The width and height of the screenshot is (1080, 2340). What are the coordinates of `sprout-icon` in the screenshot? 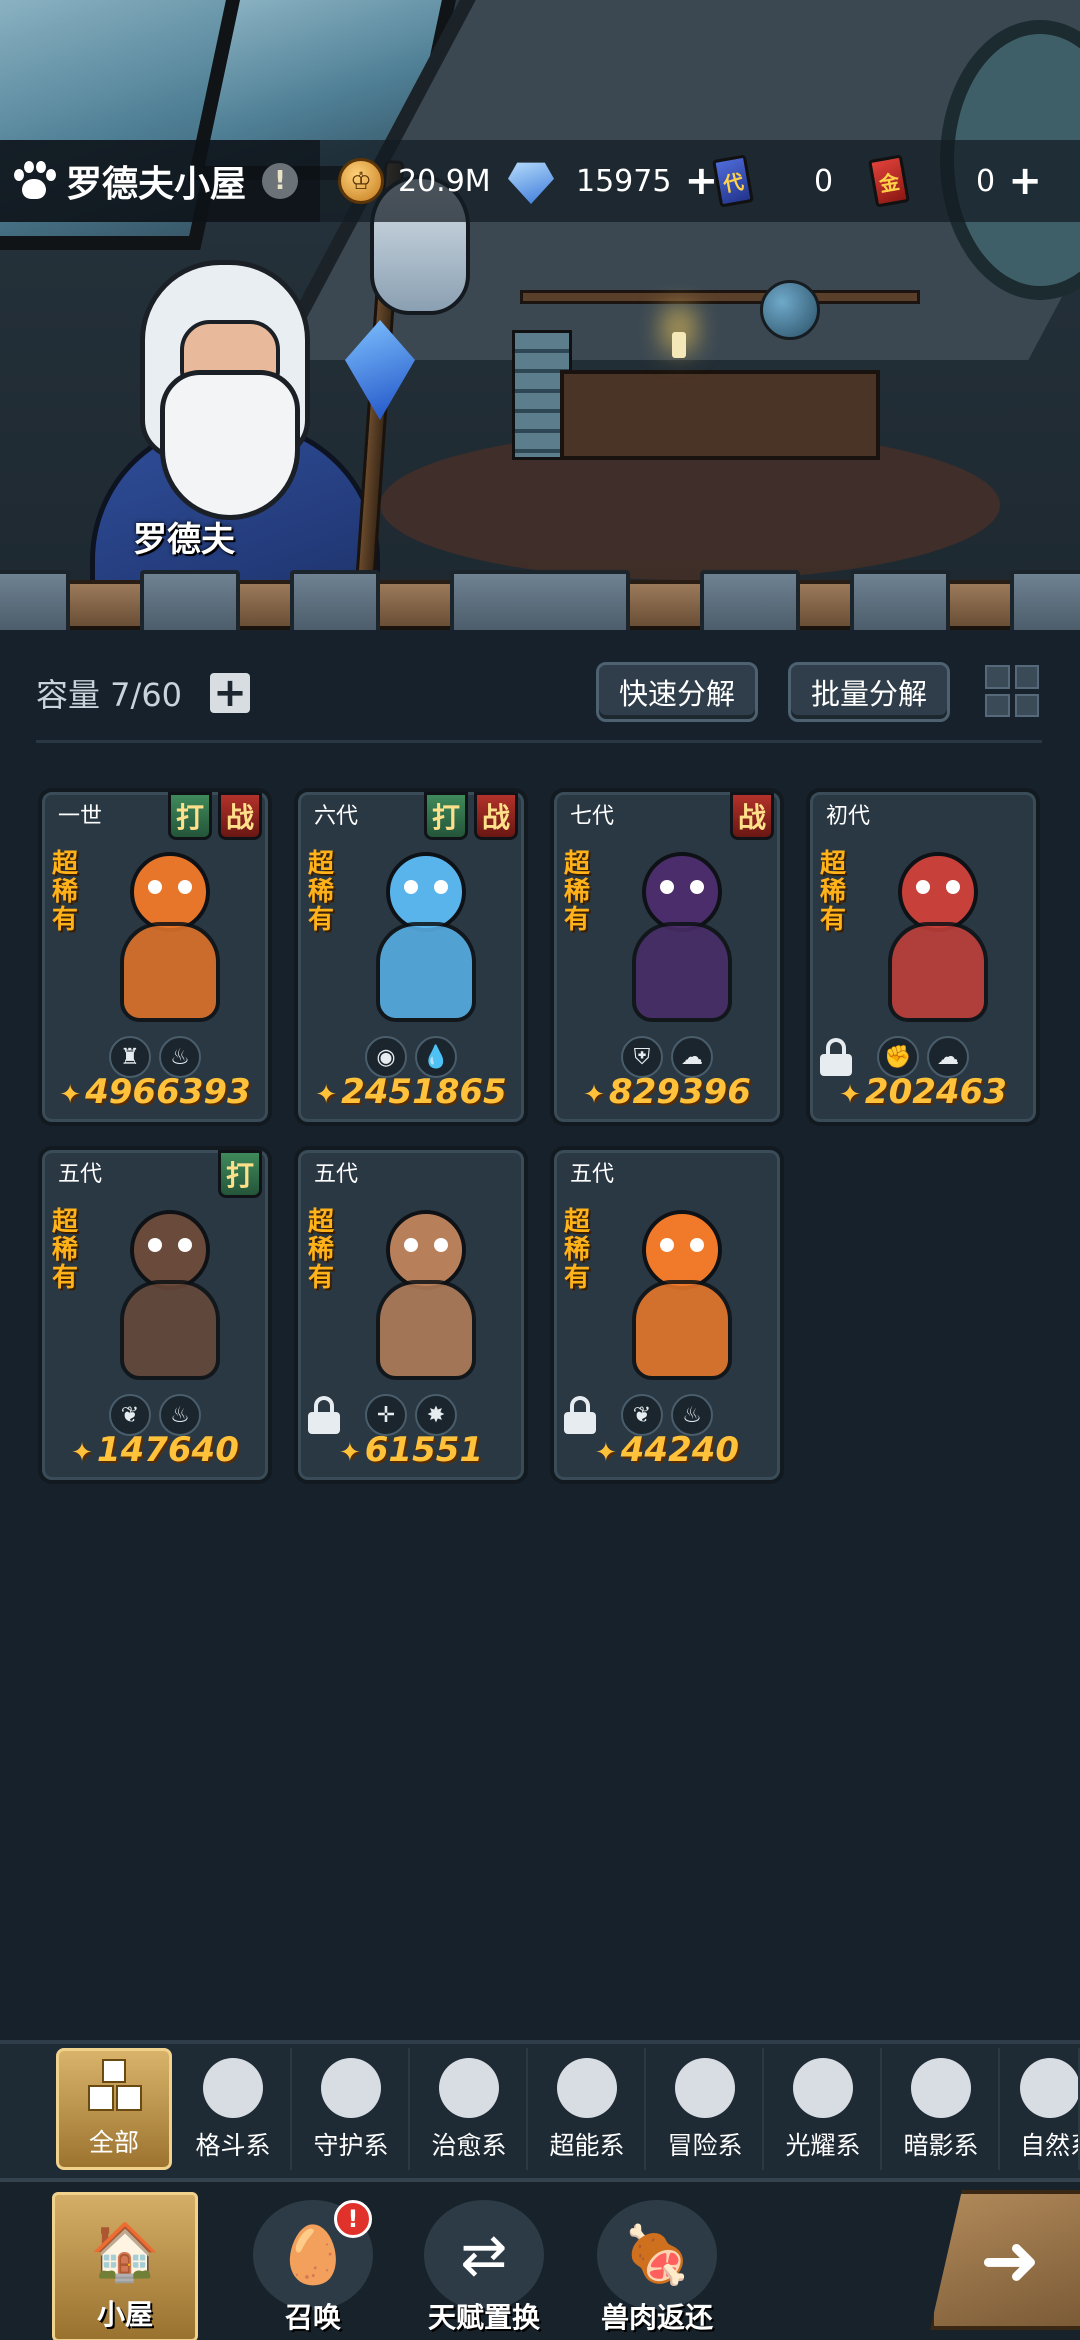 It's located at (469, 2088).